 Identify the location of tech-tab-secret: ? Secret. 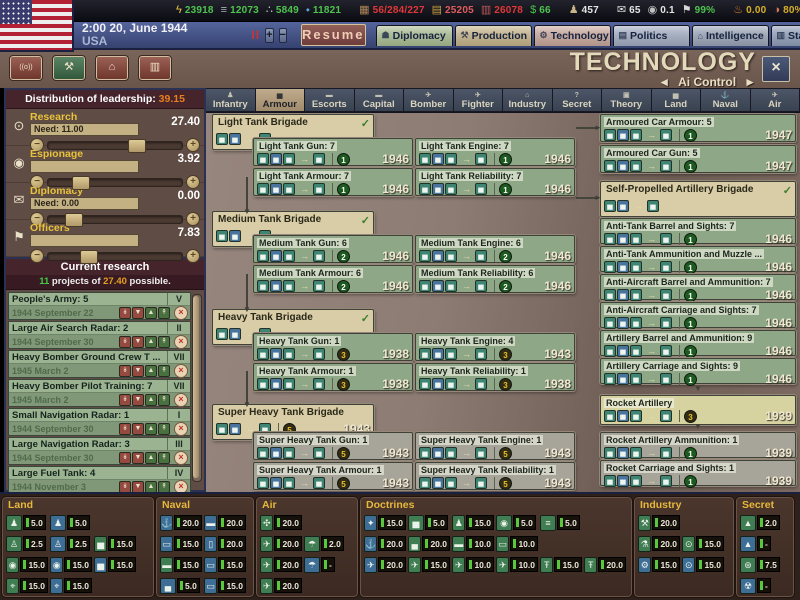
(577, 100).